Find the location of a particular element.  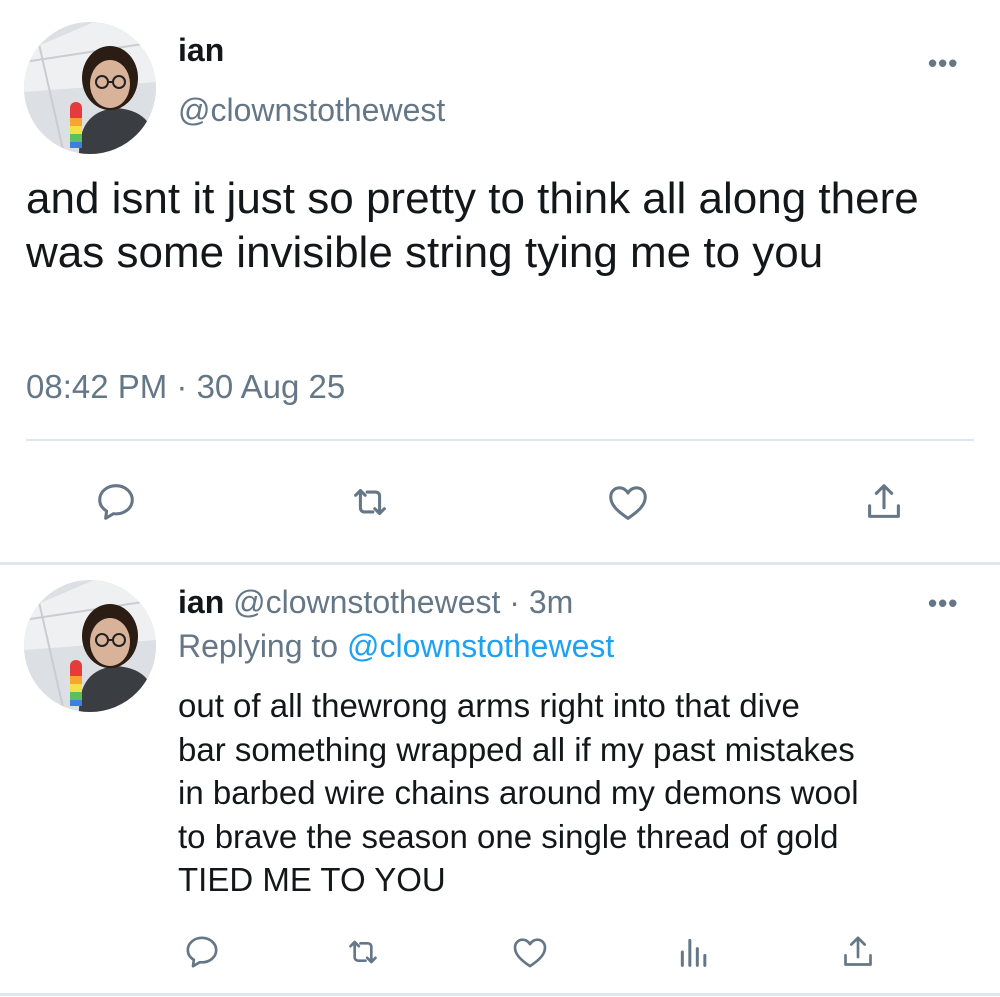

replying-to: Replying to @clownstothewest is located at coordinates (396, 646).